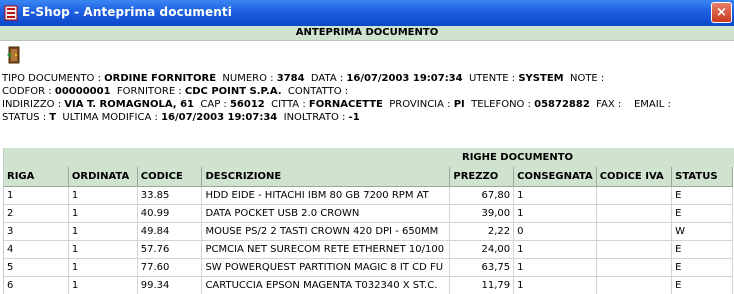 The height and width of the screenshot is (294, 734). I want to click on table-cell: 4, so click(36, 249).